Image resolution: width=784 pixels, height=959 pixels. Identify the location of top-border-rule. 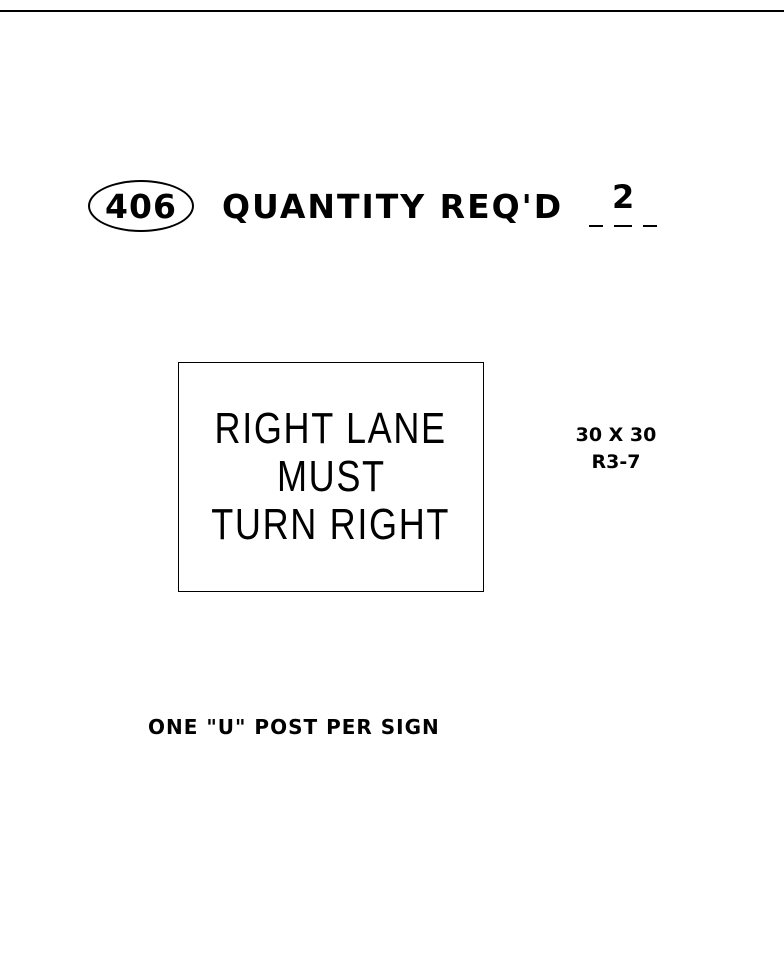
(392, 11).